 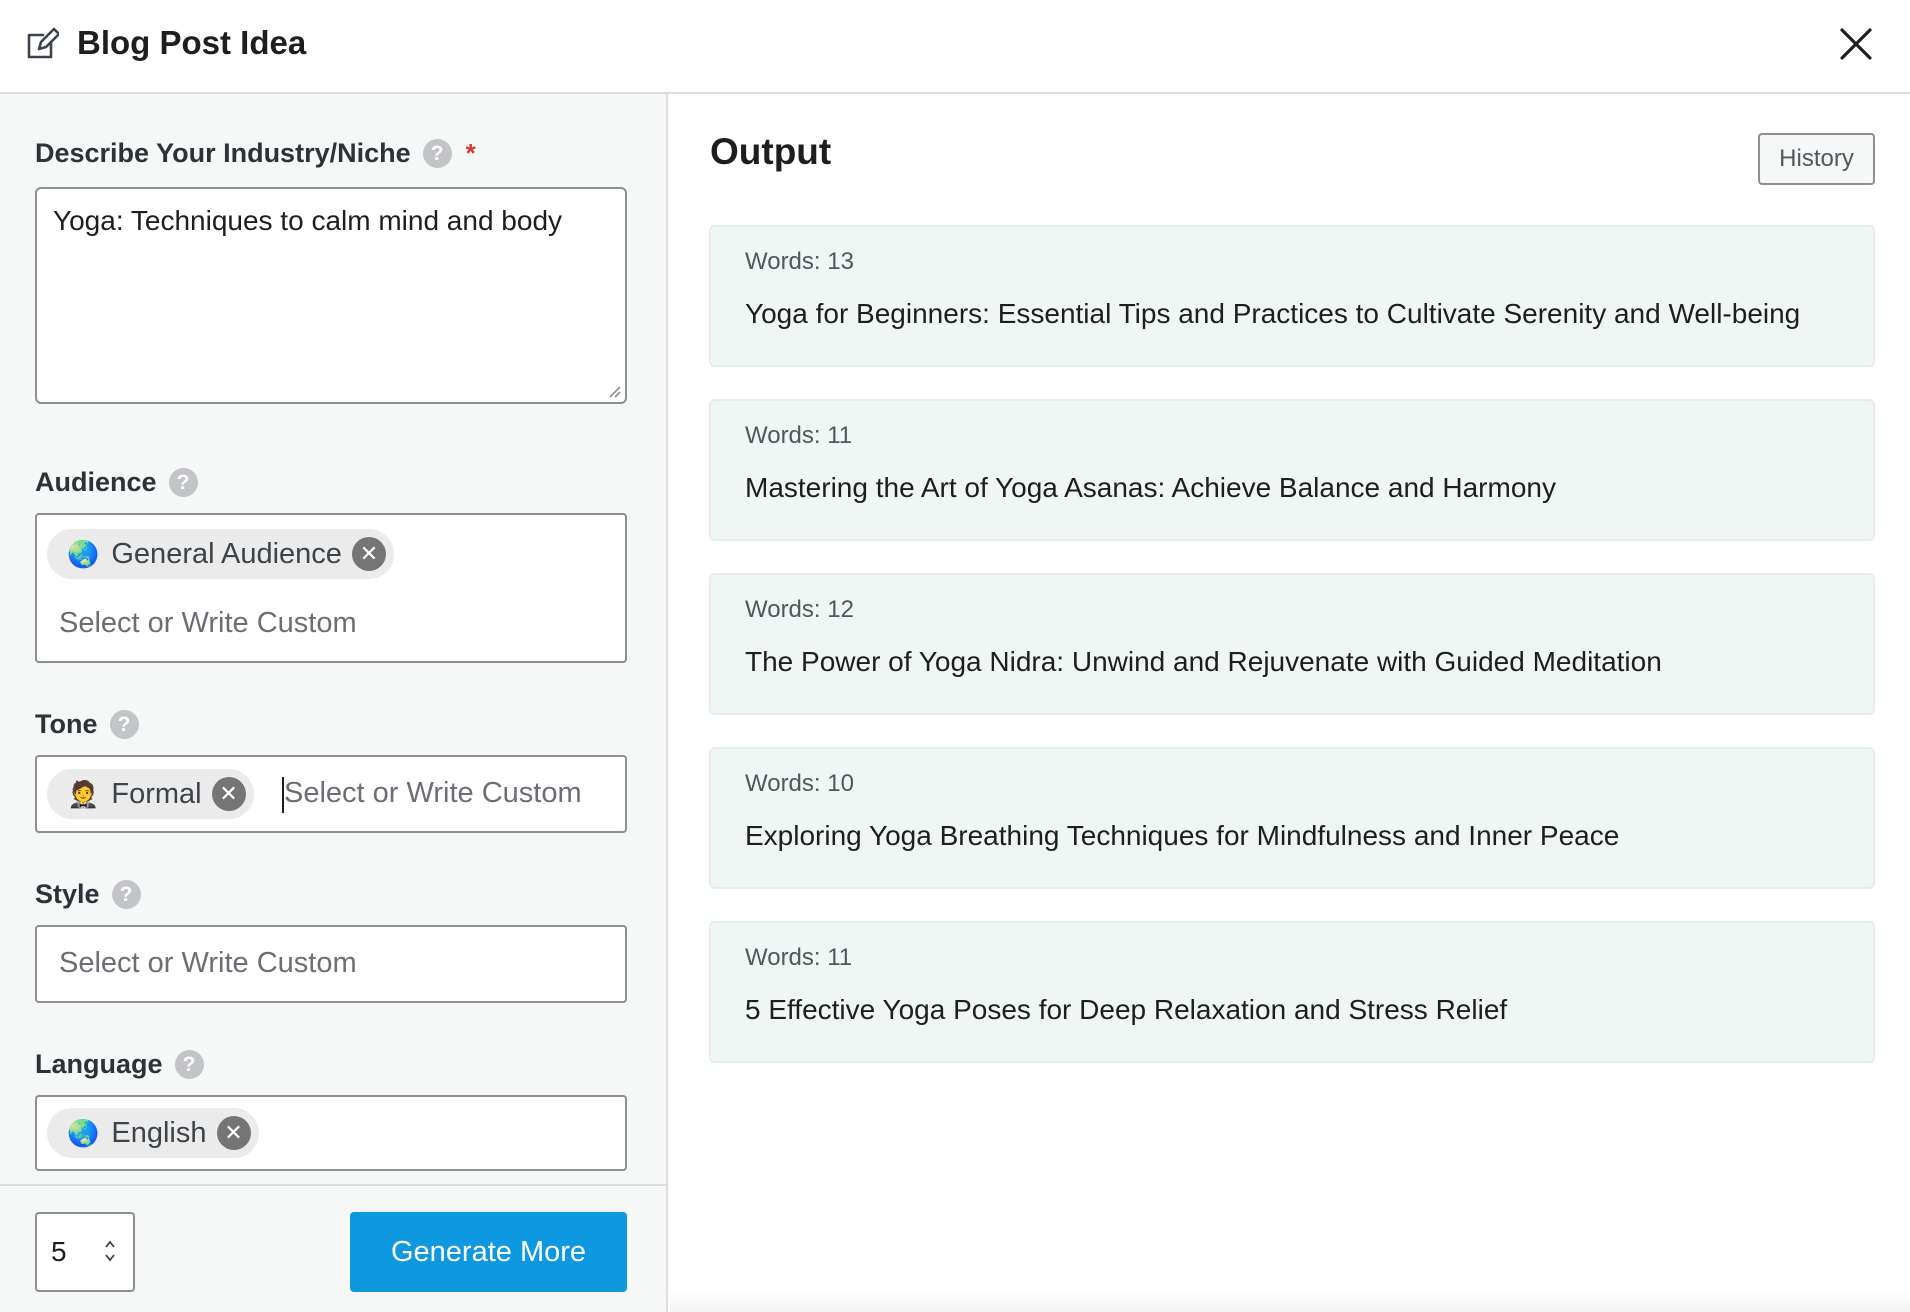 What do you see at coordinates (331, 1133) in the screenshot?
I see `language-select: 🌏 English ✕` at bounding box center [331, 1133].